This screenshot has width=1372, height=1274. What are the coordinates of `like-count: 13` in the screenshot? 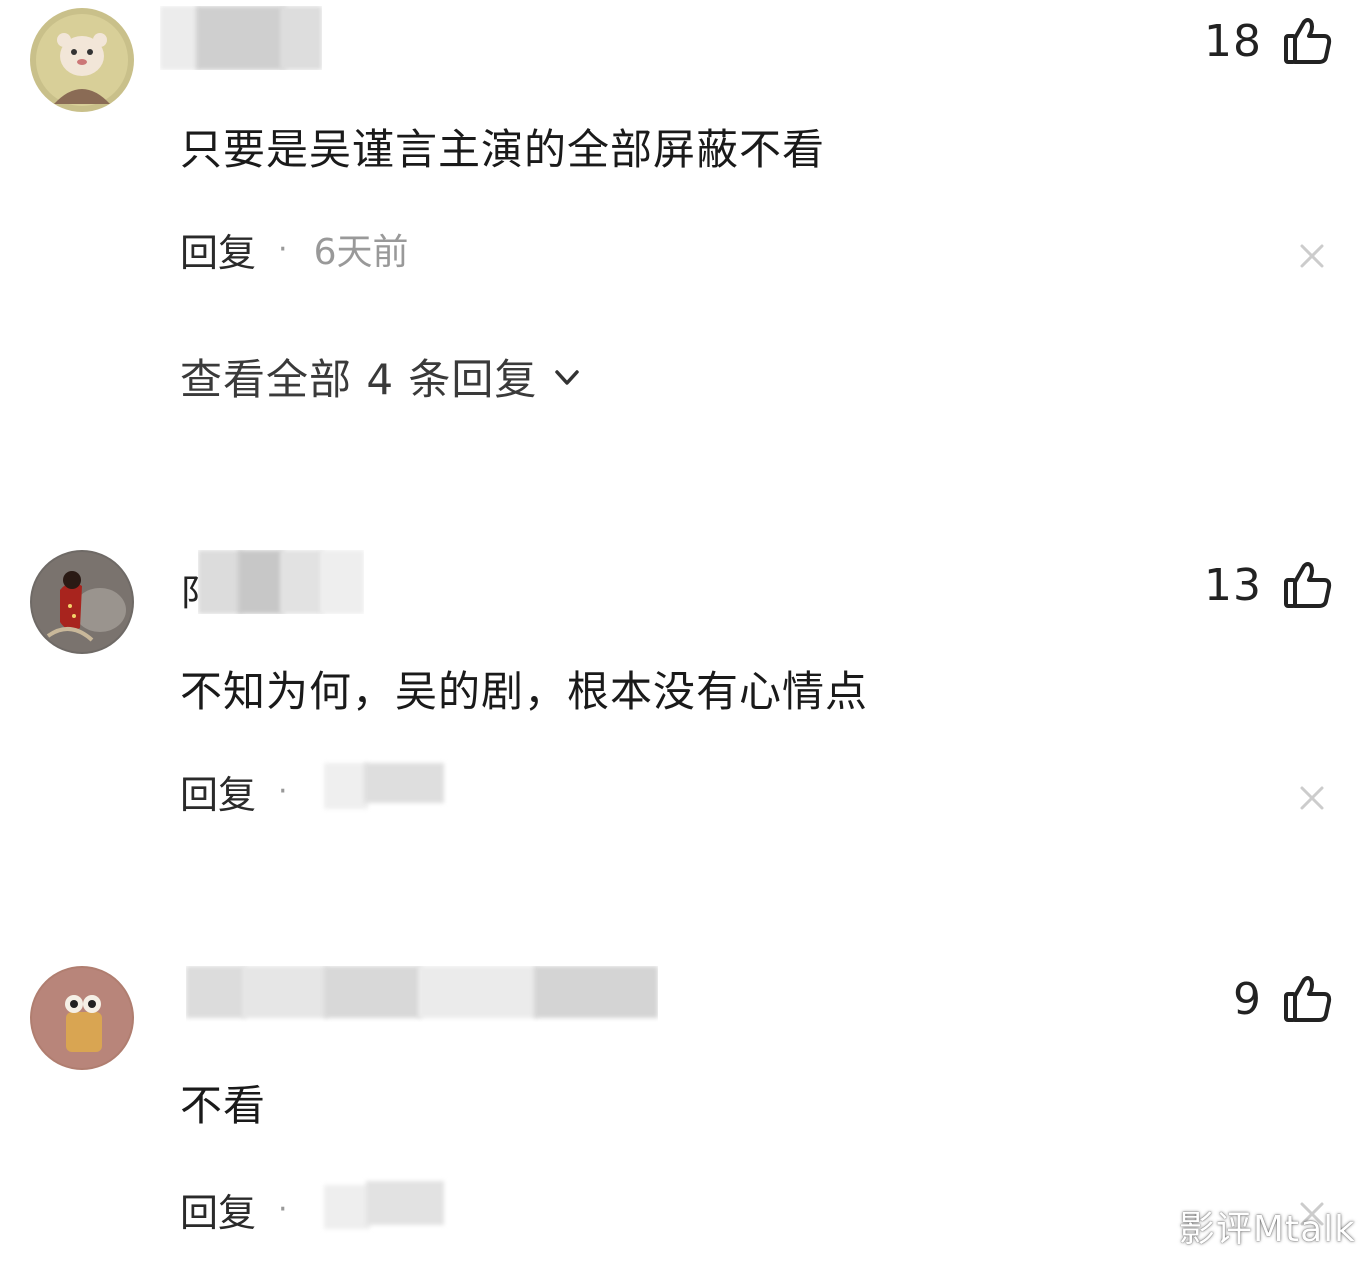 It's located at (1233, 585).